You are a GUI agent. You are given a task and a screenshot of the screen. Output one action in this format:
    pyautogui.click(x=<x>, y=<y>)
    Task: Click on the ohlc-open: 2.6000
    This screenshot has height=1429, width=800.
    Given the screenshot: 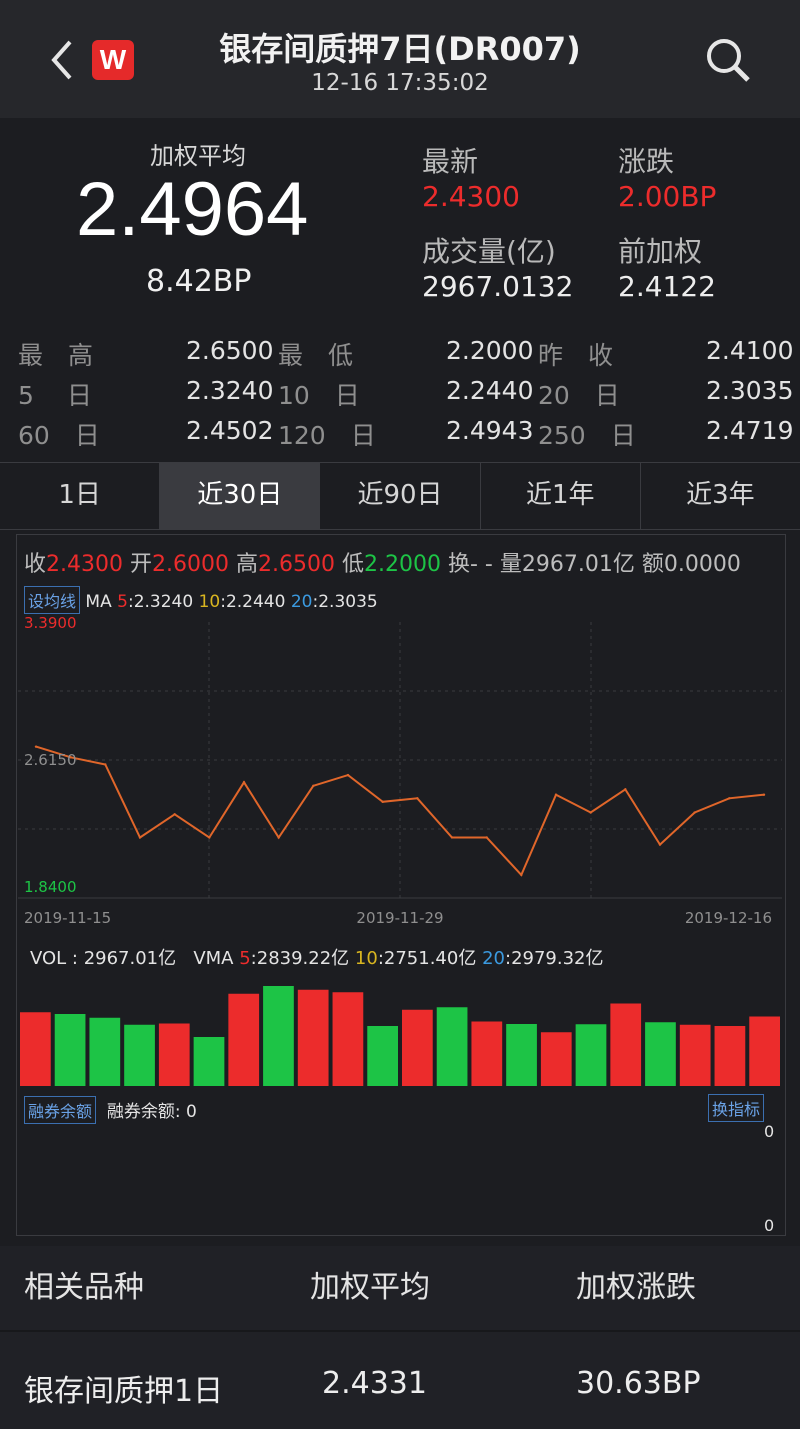 What is the action you would take?
    pyautogui.click(x=190, y=564)
    